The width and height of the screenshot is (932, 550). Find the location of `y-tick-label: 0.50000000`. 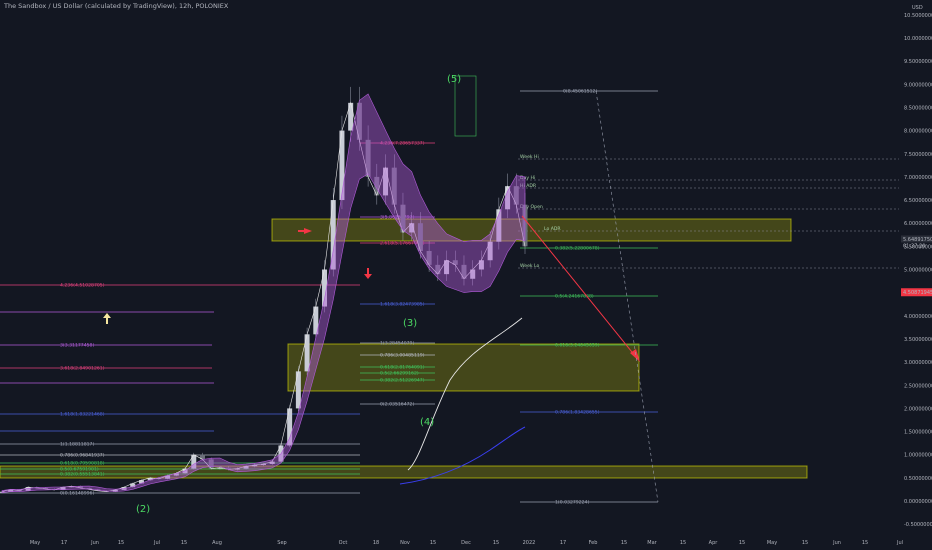

y-tick-label: 0.50000000 is located at coordinates (918, 479).